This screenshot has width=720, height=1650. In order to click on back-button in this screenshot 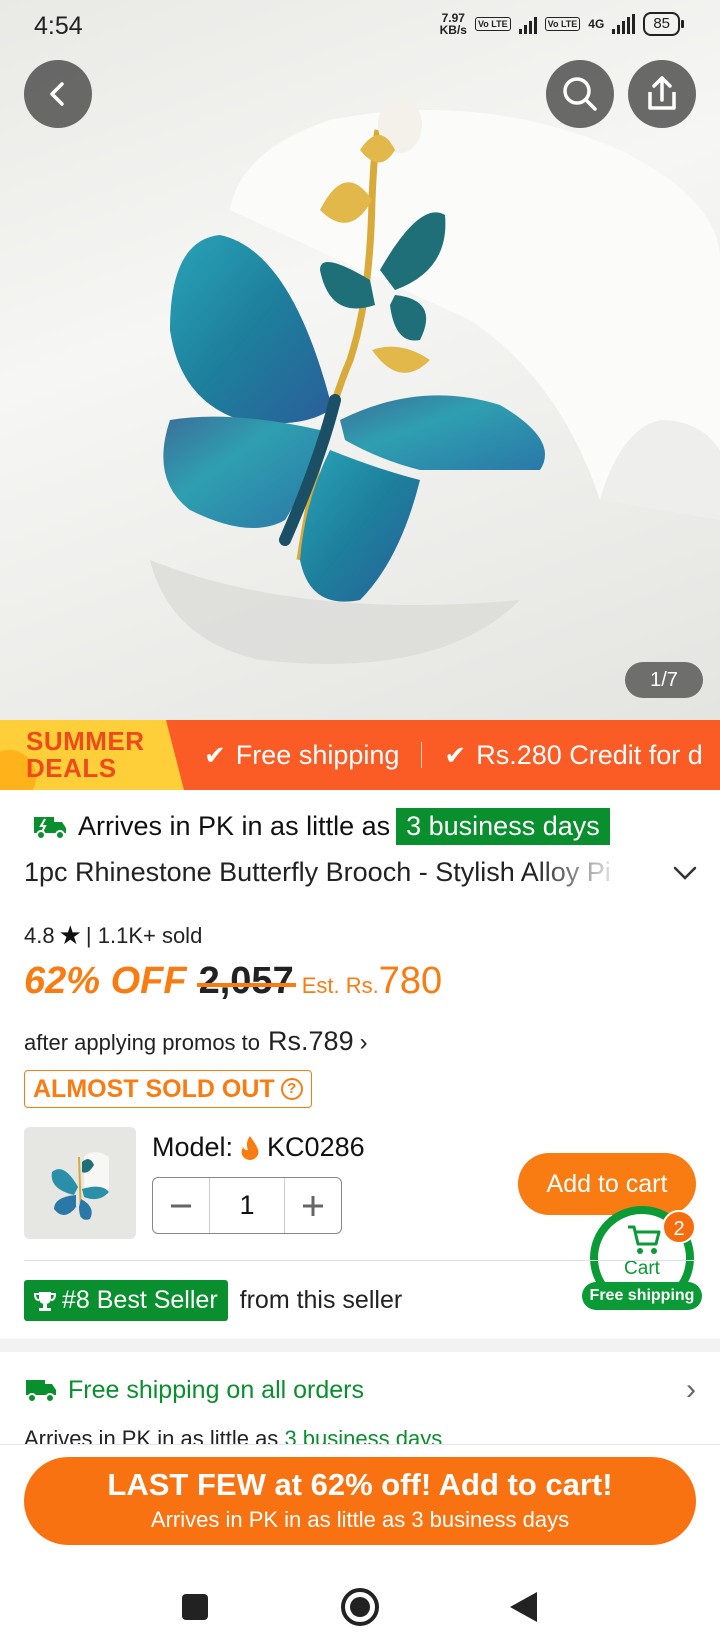, I will do `click(58, 94)`.